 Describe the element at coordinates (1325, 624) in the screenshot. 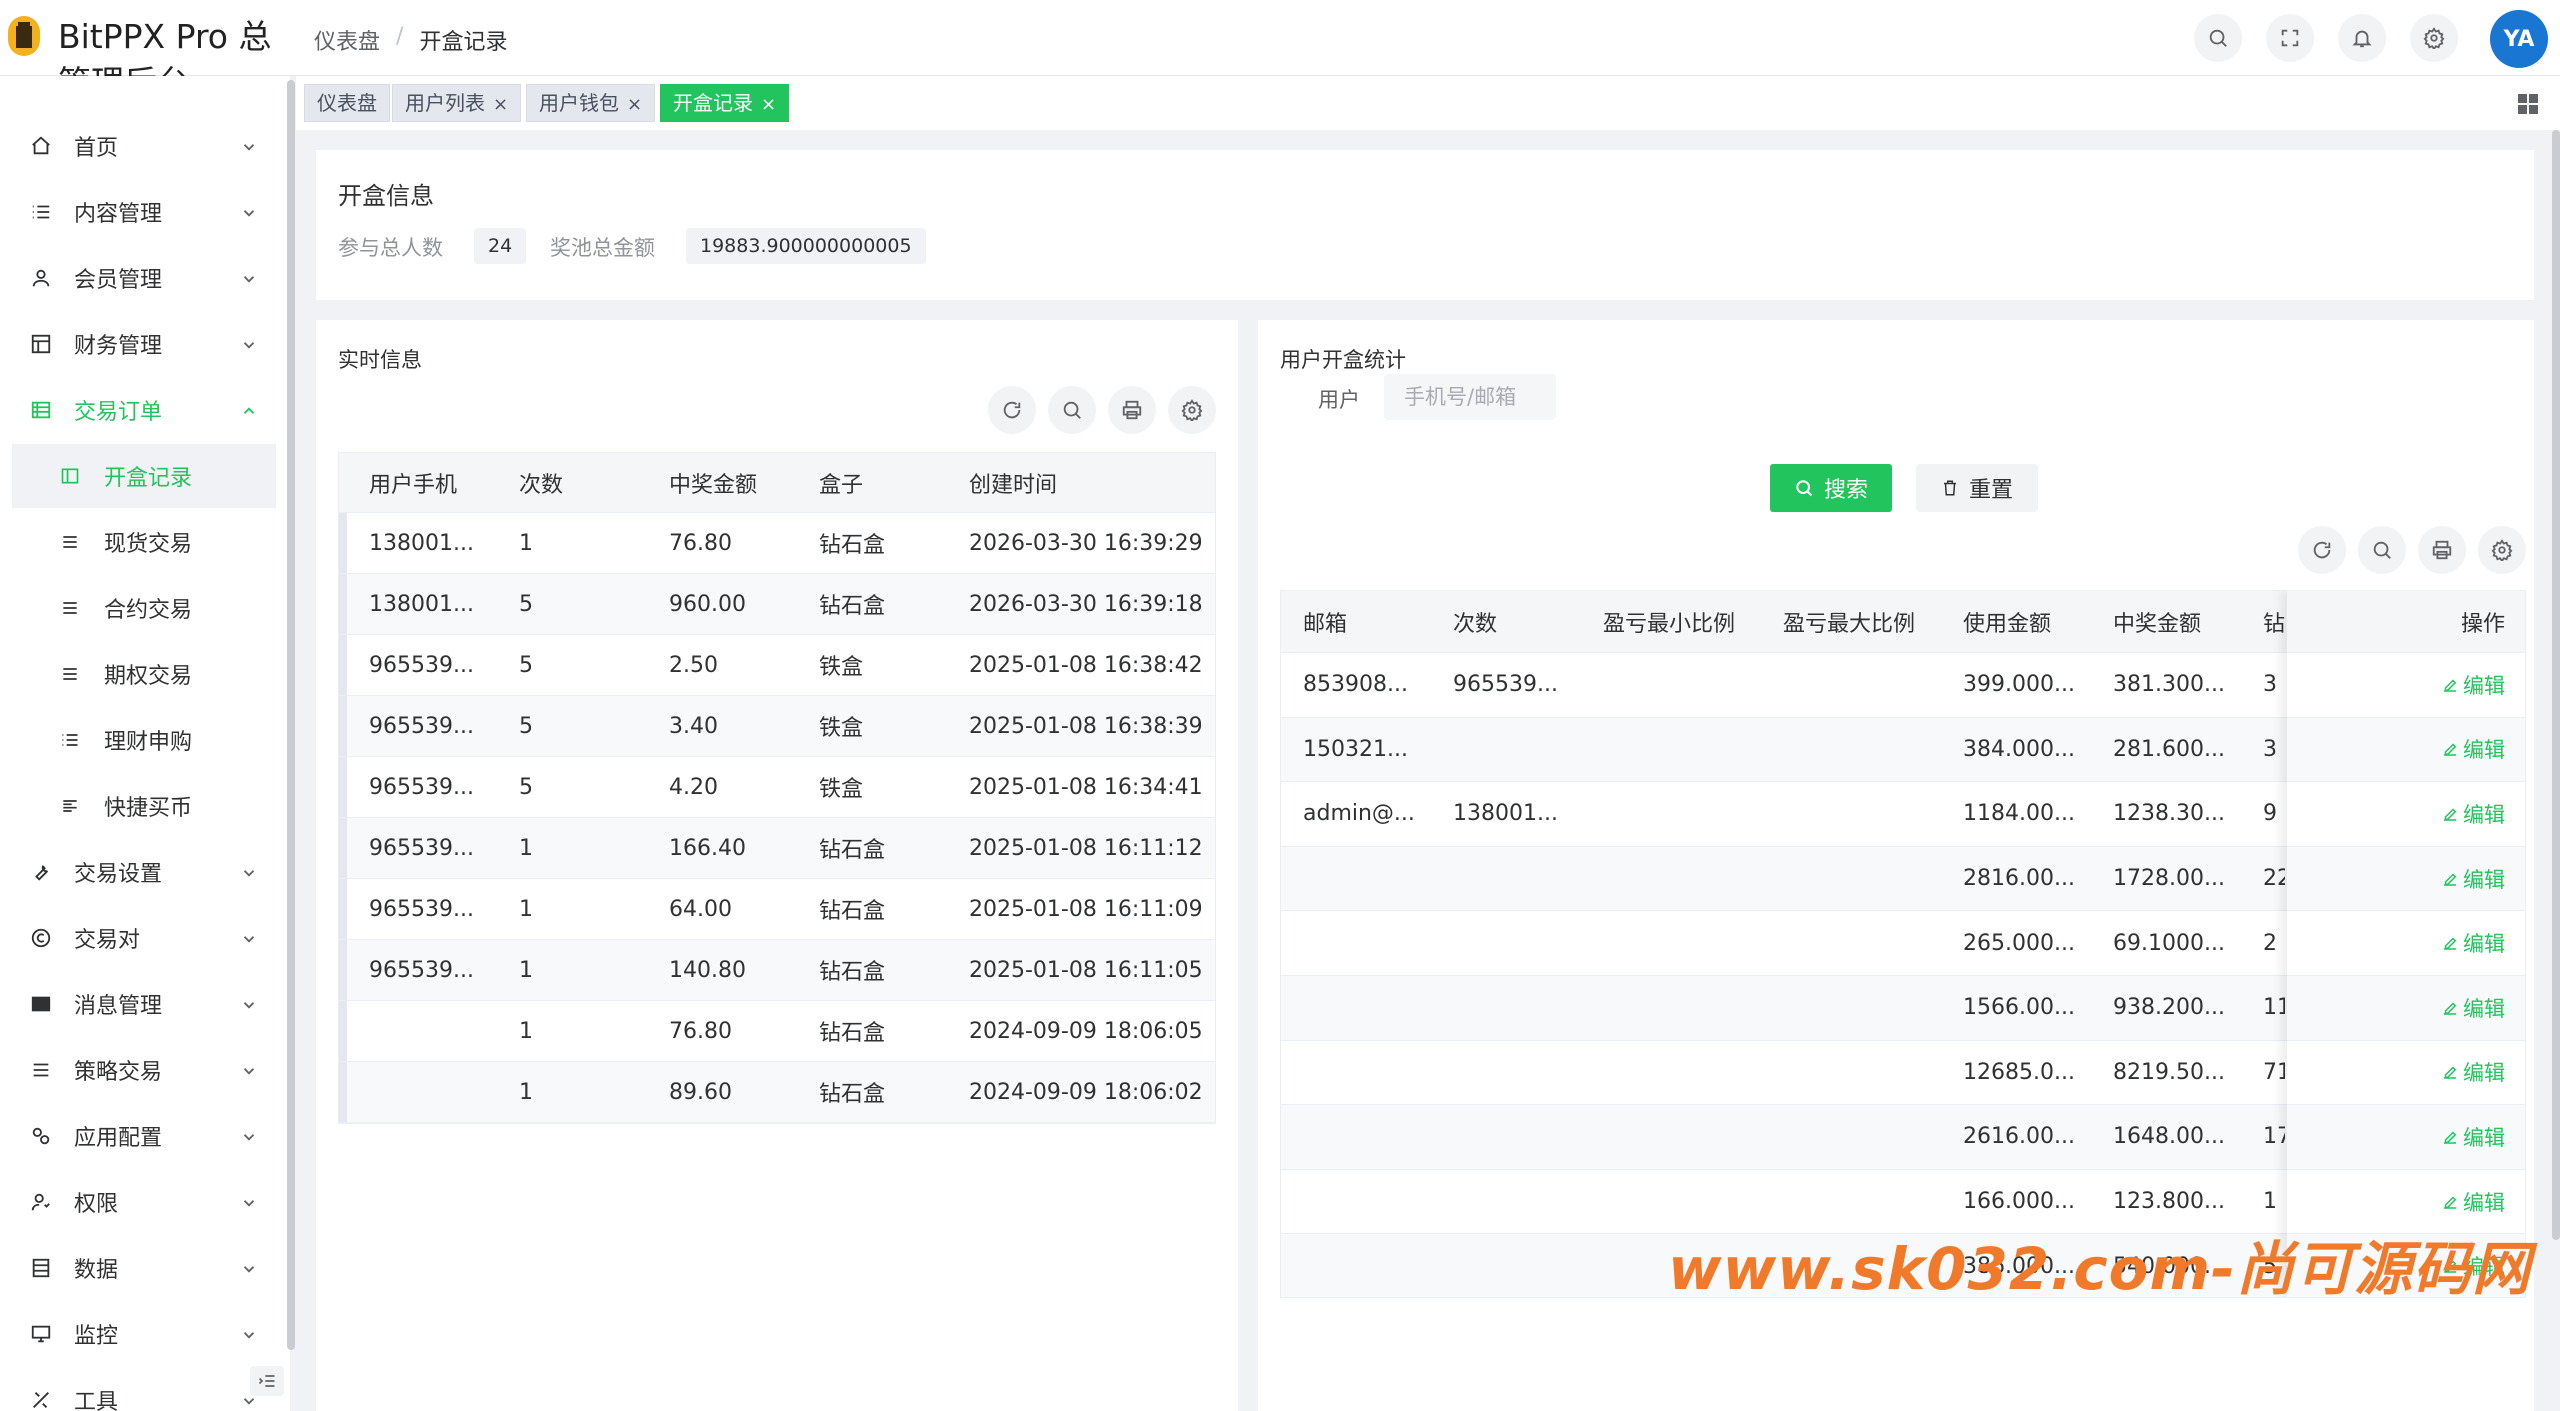

I see `column-header: 邮箱` at that location.